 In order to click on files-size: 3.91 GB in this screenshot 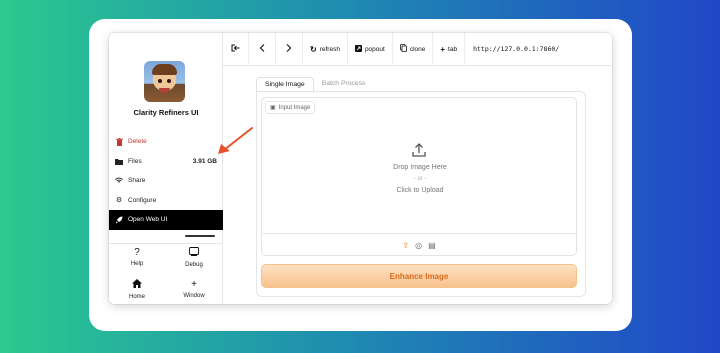, I will do `click(204, 161)`.